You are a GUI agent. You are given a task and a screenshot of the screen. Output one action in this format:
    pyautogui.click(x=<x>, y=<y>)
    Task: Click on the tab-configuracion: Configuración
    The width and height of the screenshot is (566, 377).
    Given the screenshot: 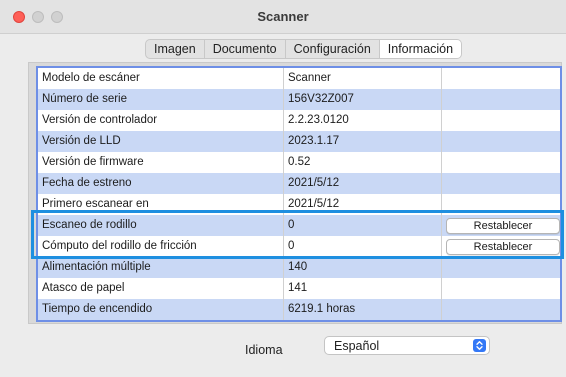 What is the action you would take?
    pyautogui.click(x=333, y=49)
    